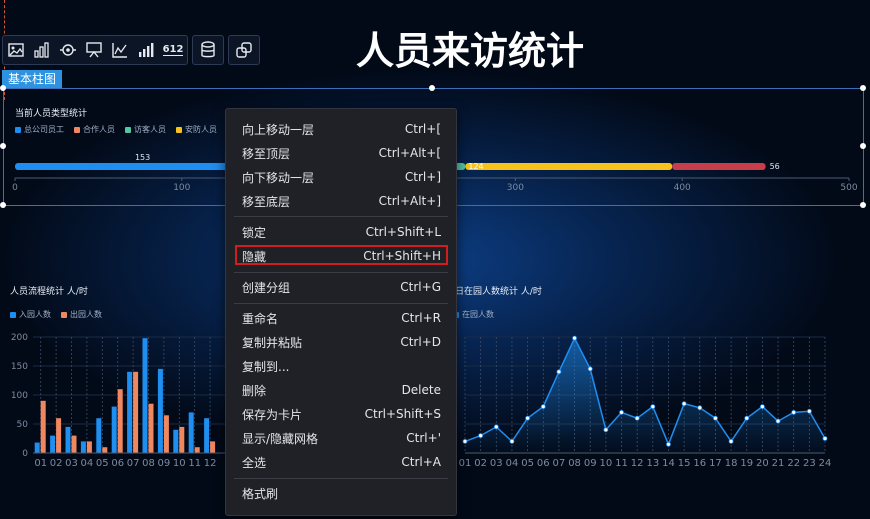 The height and width of the screenshot is (519, 870). I want to click on x-tick-label: 10, so click(179, 463).